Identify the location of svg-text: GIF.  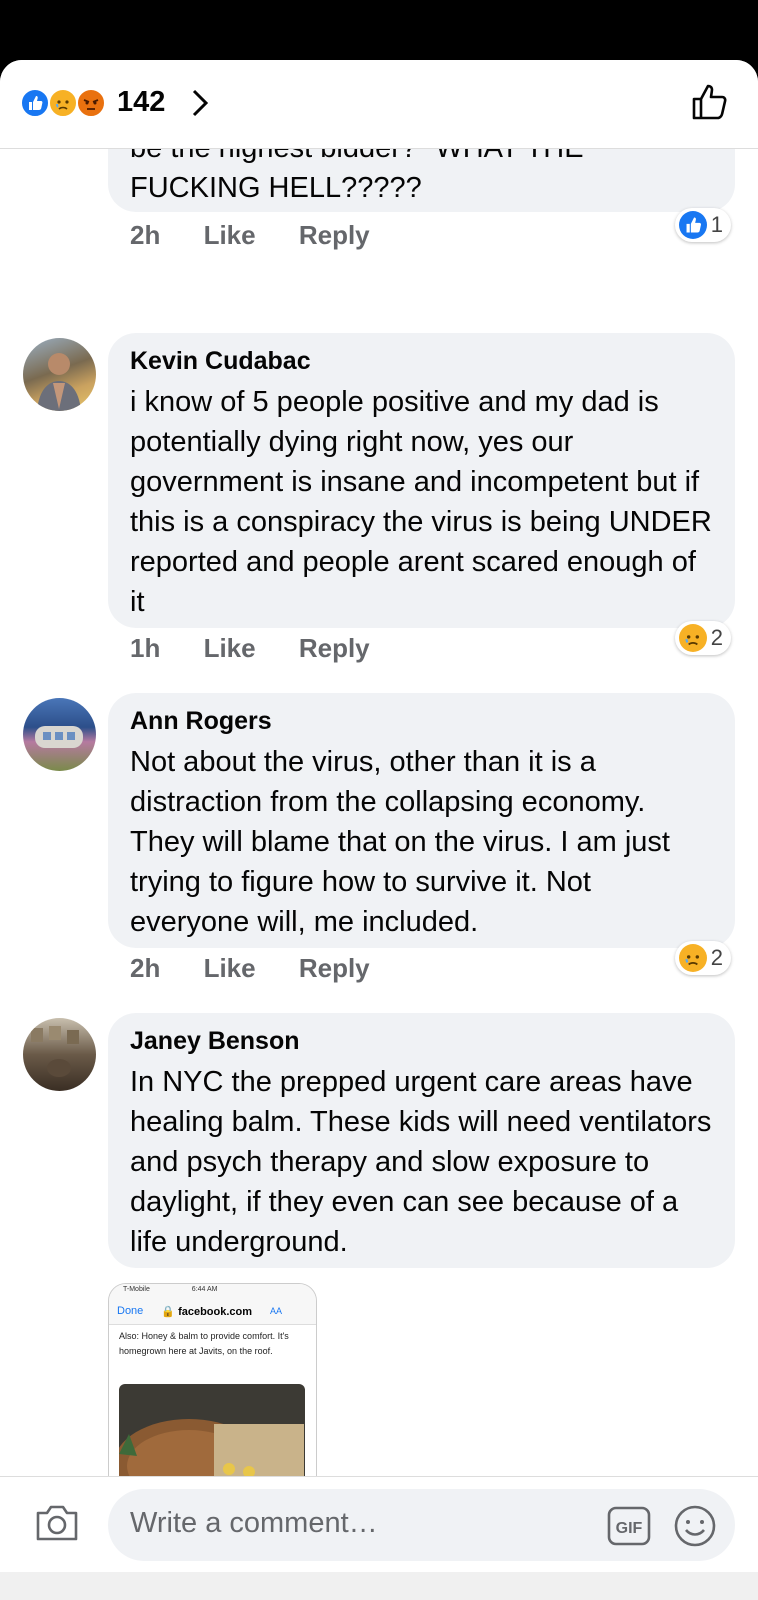
(629, 1528).